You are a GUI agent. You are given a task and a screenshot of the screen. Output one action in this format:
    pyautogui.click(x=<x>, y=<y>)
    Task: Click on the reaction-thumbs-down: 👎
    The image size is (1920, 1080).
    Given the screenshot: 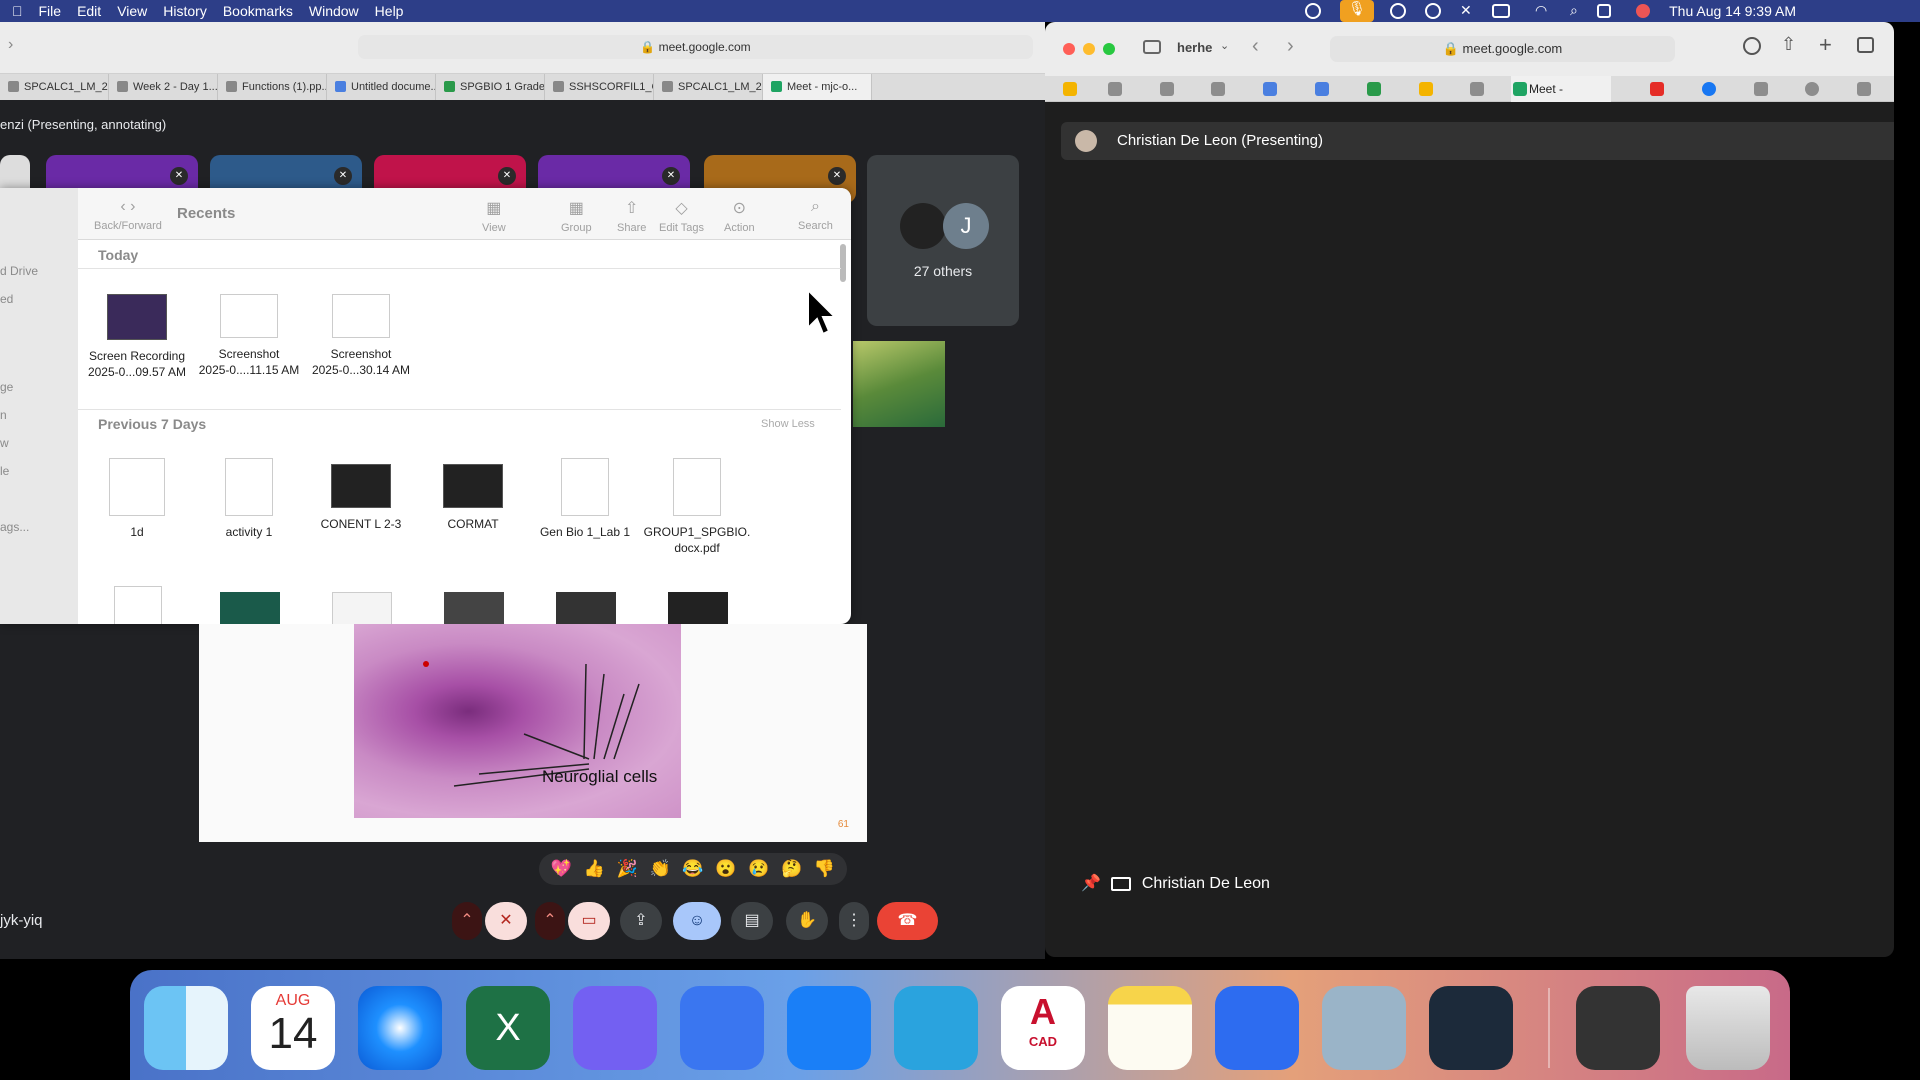 What is the action you would take?
    pyautogui.click(x=824, y=869)
    